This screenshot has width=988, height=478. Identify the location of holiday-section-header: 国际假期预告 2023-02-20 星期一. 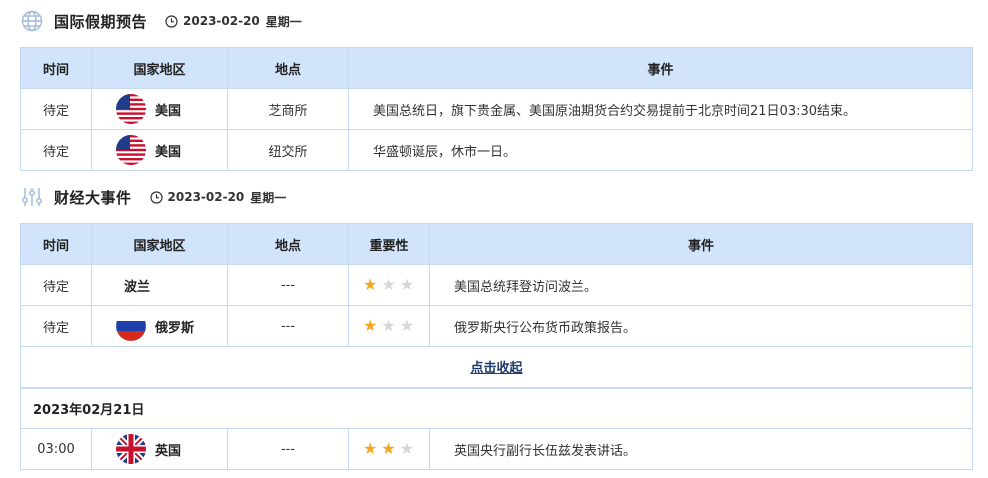
(161, 21).